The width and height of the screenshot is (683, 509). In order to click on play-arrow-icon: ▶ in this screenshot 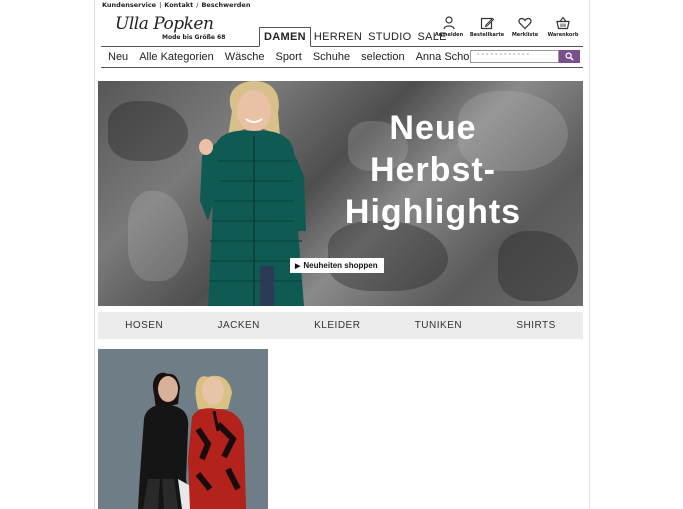, I will do `click(298, 266)`.